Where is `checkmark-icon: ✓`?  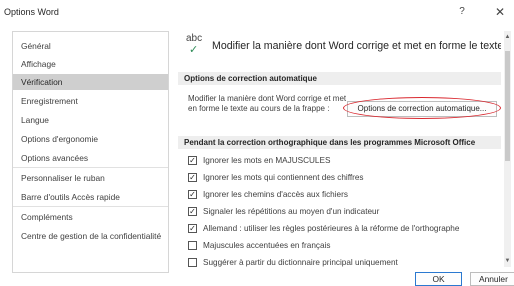 checkmark-icon: ✓ is located at coordinates (194, 50).